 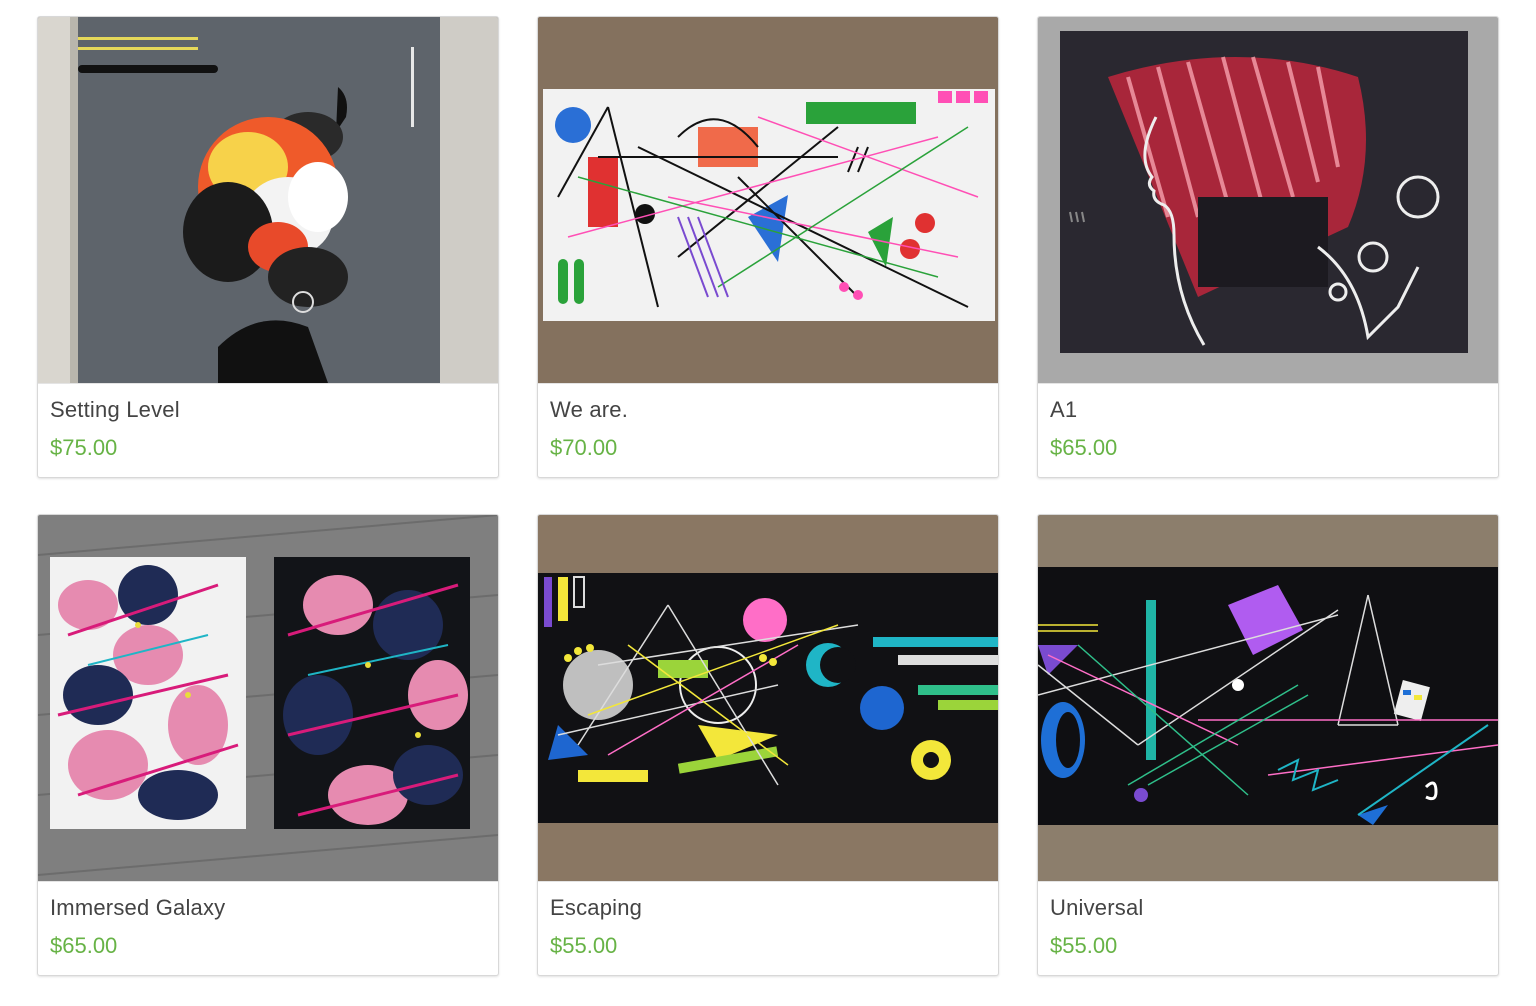 What do you see at coordinates (584, 447) in the screenshot?
I see `listing-price: $70.00` at bounding box center [584, 447].